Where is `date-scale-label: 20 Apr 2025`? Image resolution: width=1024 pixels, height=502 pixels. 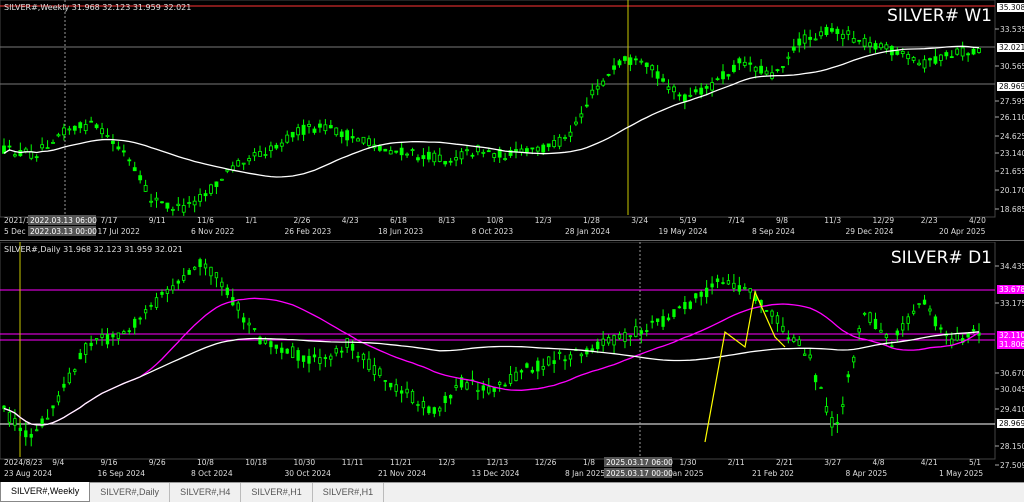
date-scale-label: 20 Apr 2025 is located at coordinates (962, 231).